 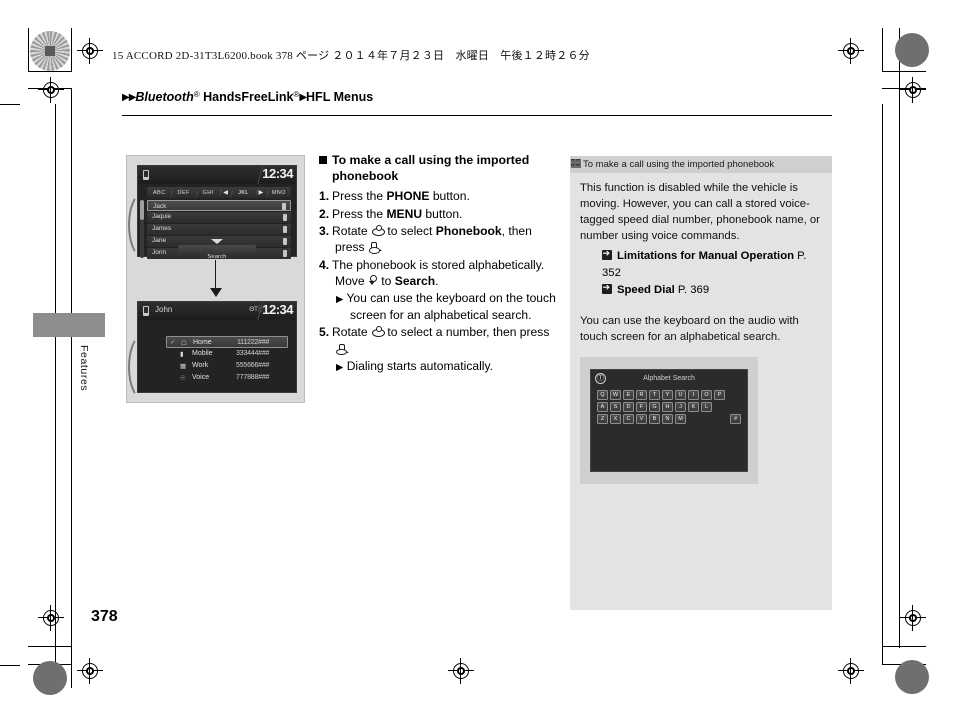 What do you see at coordinates (408, 196) in the screenshot?
I see `step-bold-term: PHONE` at bounding box center [408, 196].